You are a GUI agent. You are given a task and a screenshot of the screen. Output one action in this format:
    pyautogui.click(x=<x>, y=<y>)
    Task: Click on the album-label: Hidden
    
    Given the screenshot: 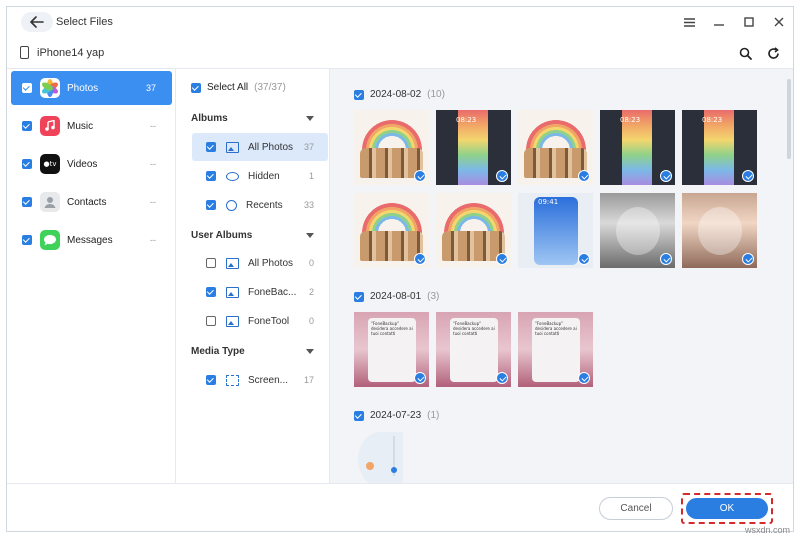 What is the action you would take?
    pyautogui.click(x=264, y=176)
    